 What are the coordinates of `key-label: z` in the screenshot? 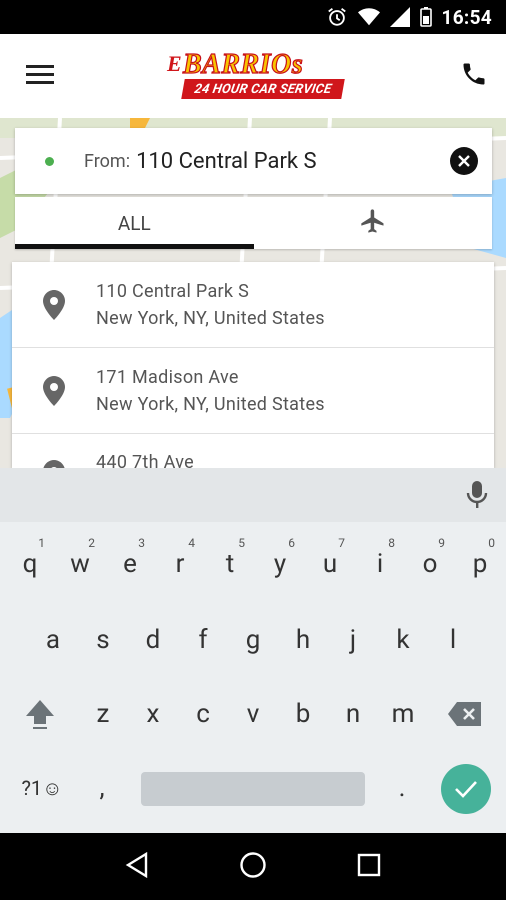 It's located at (103, 714).